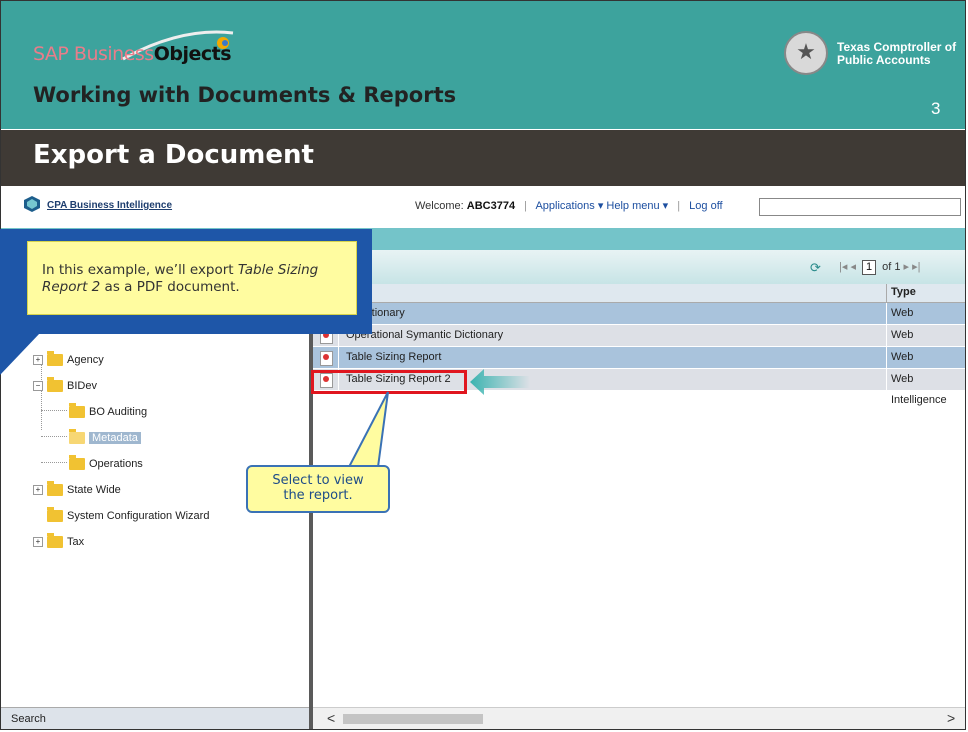 The image size is (968, 732). Describe the element at coordinates (936, 108) in the screenshot. I see `slide-page-number: 3` at that location.